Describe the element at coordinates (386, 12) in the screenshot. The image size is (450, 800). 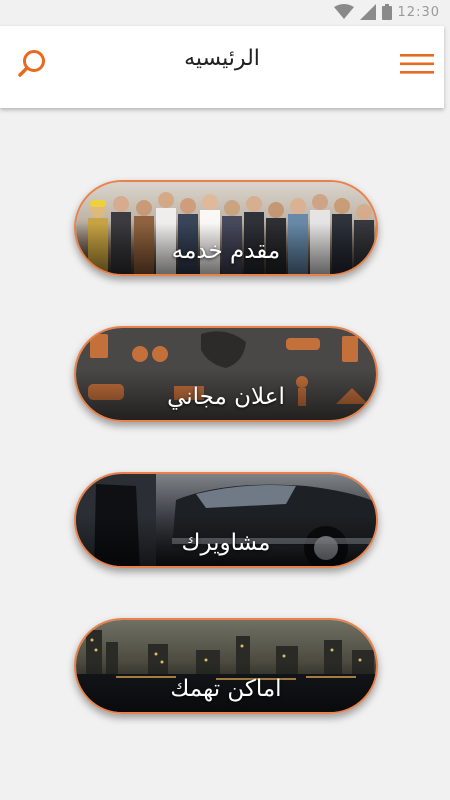
I see `battery-icon` at that location.